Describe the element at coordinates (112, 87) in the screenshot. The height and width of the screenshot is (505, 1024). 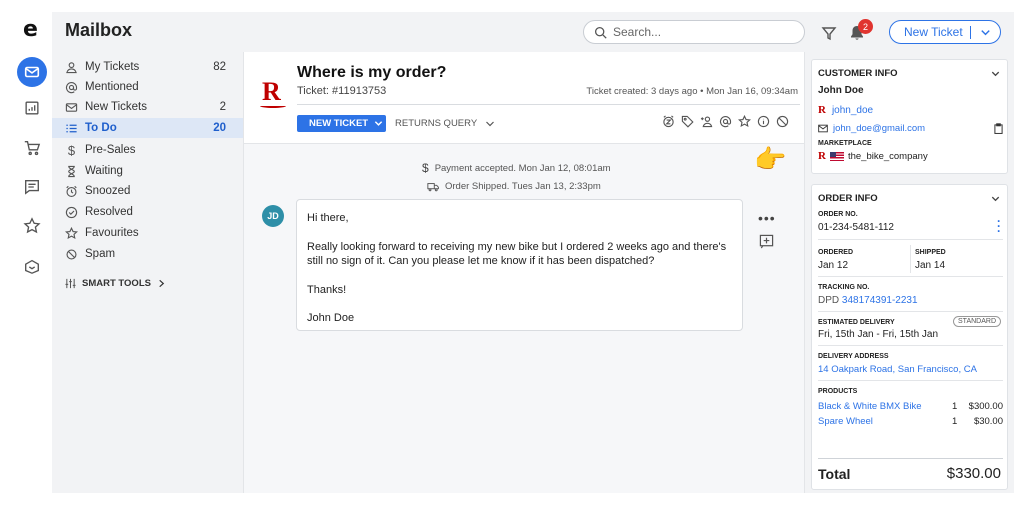
I see `sidebar-item-label: Mentioned` at that location.